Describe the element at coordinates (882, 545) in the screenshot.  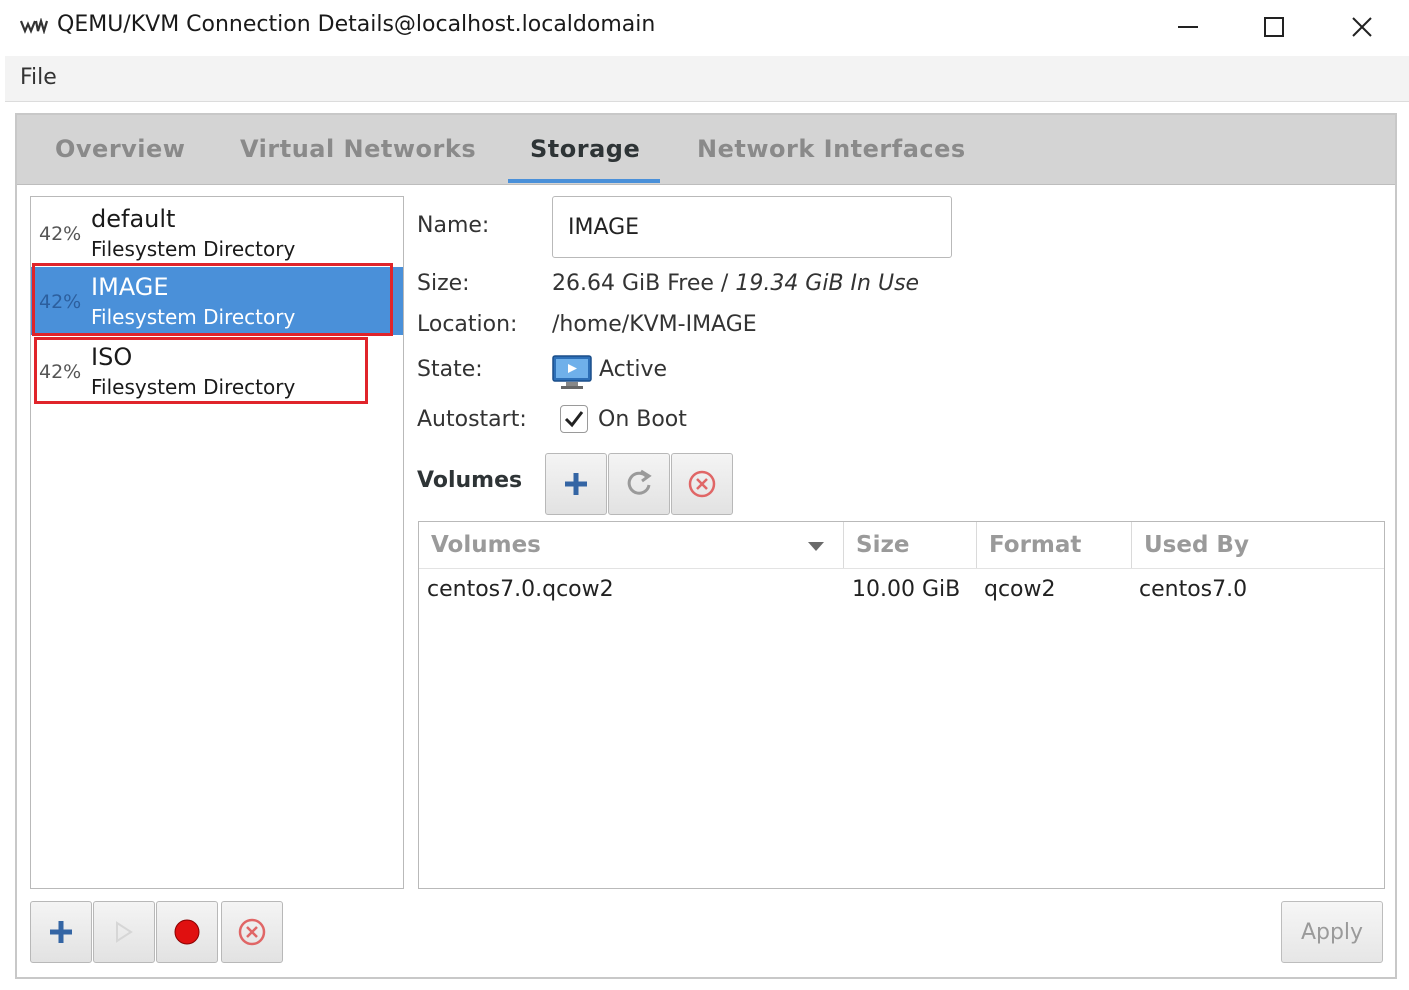
I see `column-header-size: Size` at that location.